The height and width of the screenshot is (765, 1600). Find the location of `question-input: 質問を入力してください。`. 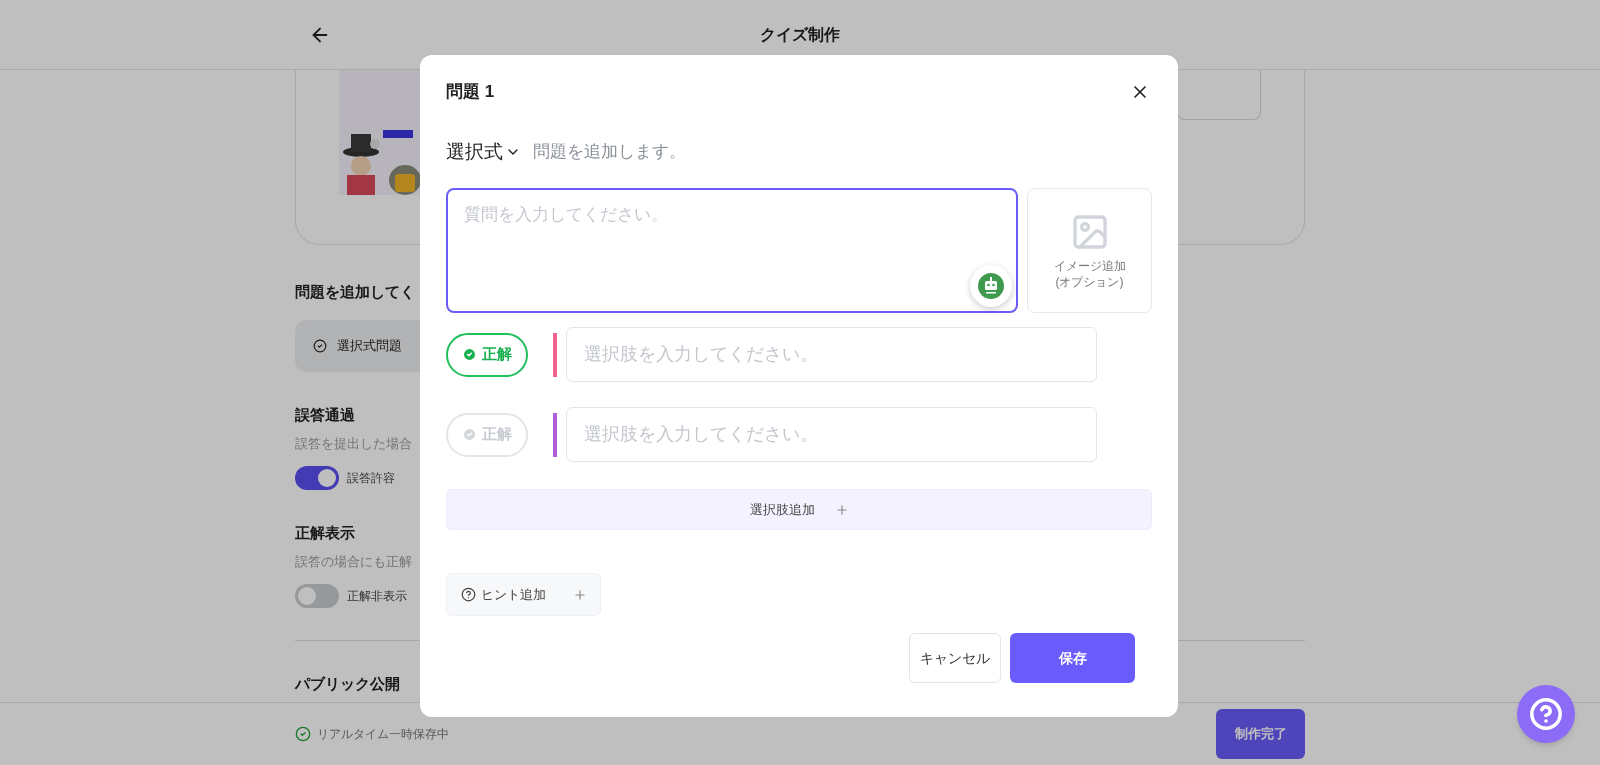

question-input: 質問を入力してください。 is located at coordinates (732, 250).